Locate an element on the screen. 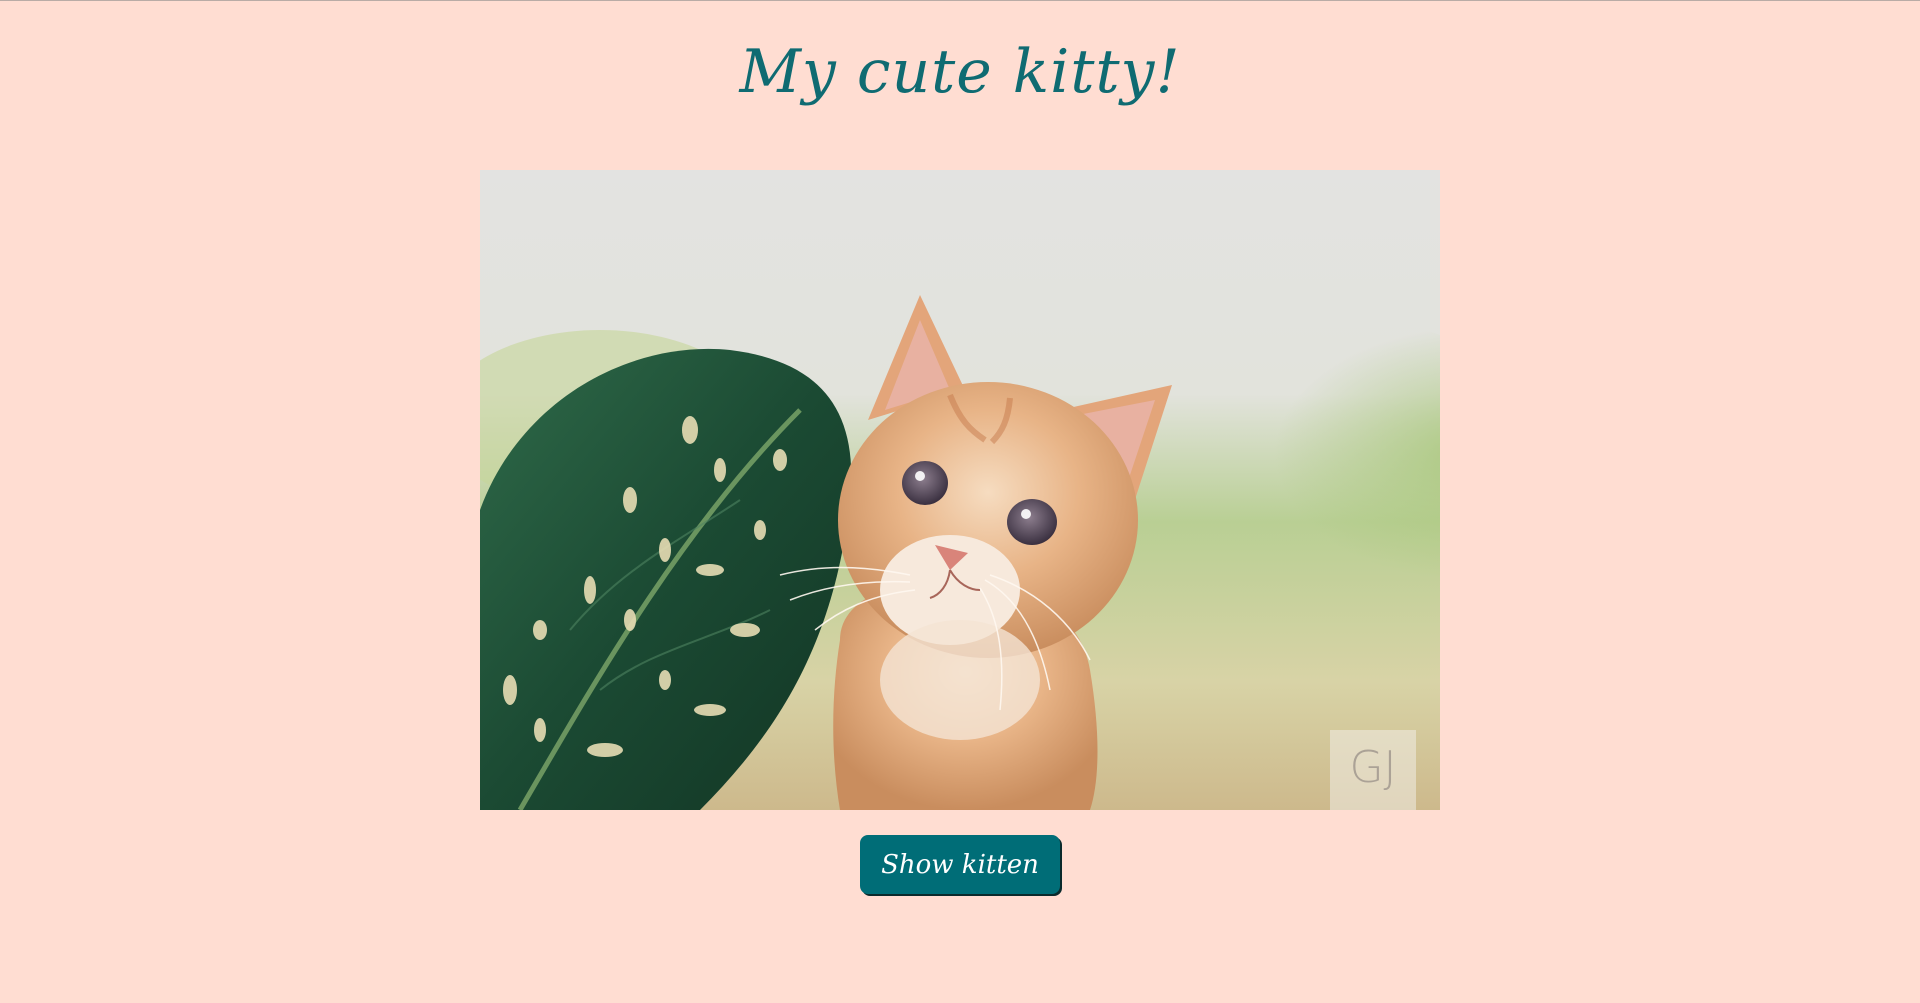  page-title: My cute kitty! is located at coordinates (960, 72).